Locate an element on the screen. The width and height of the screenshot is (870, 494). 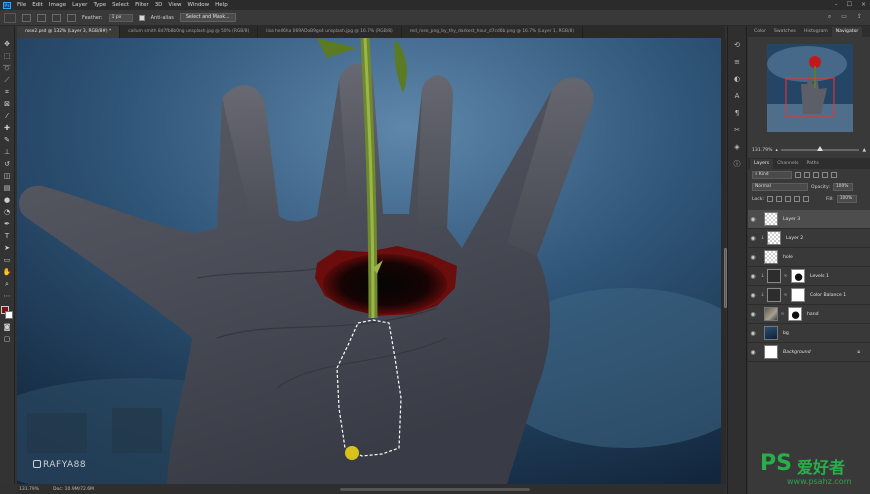
healing-tool-icon: ✚ is located at coordinates (7, 128).